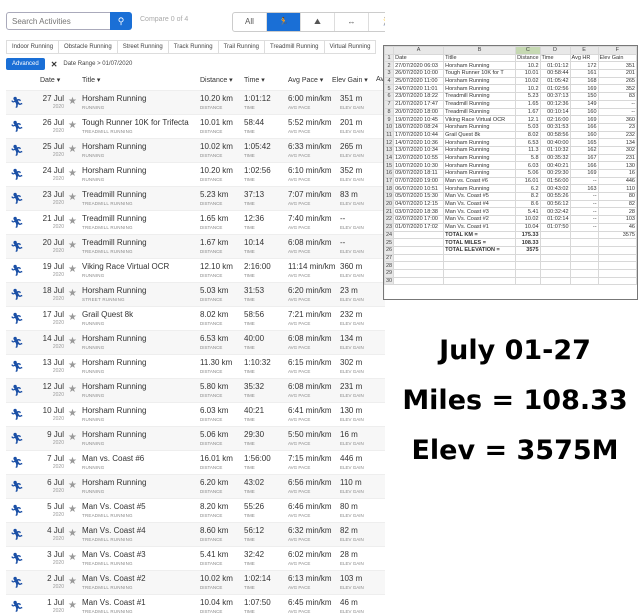 The image size is (640, 616). What do you see at coordinates (584, 150) in the screenshot?
I see `sheet-cell: 162` at bounding box center [584, 150].